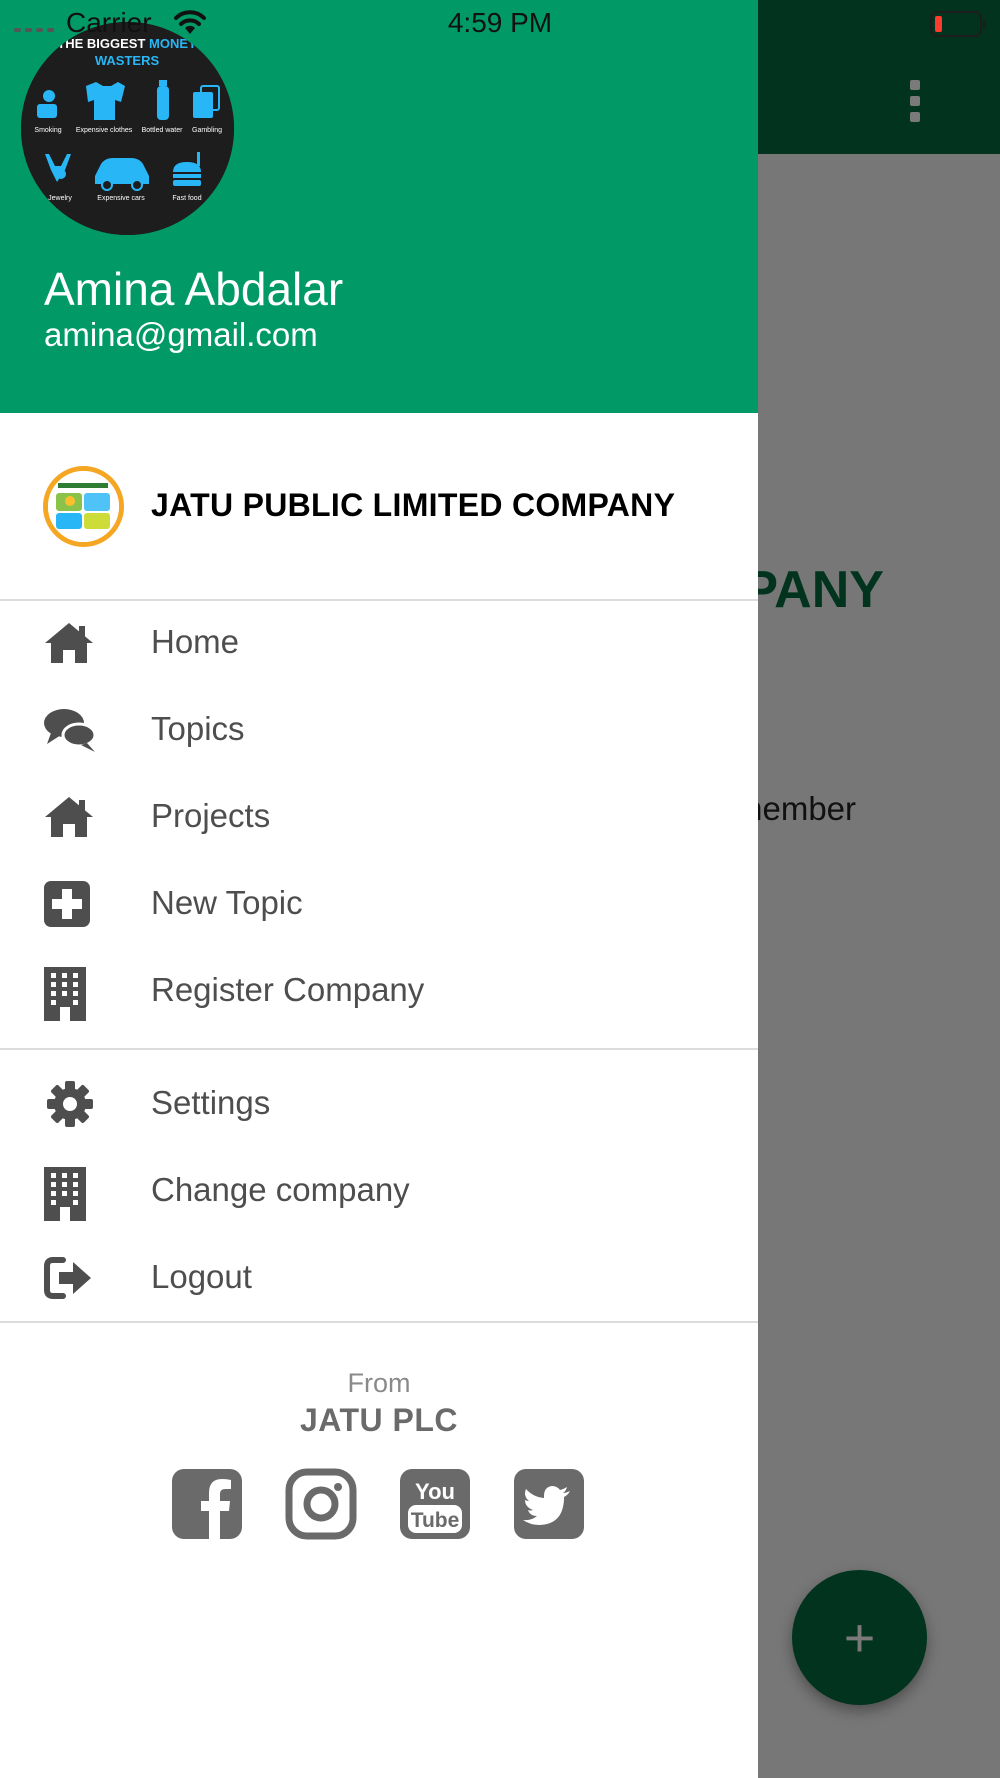 This screenshot has width=1000, height=1778. I want to click on svg-text:Jewelry Expensive ca: Jewelry Expensive cars Fast food, so click(125, 198).